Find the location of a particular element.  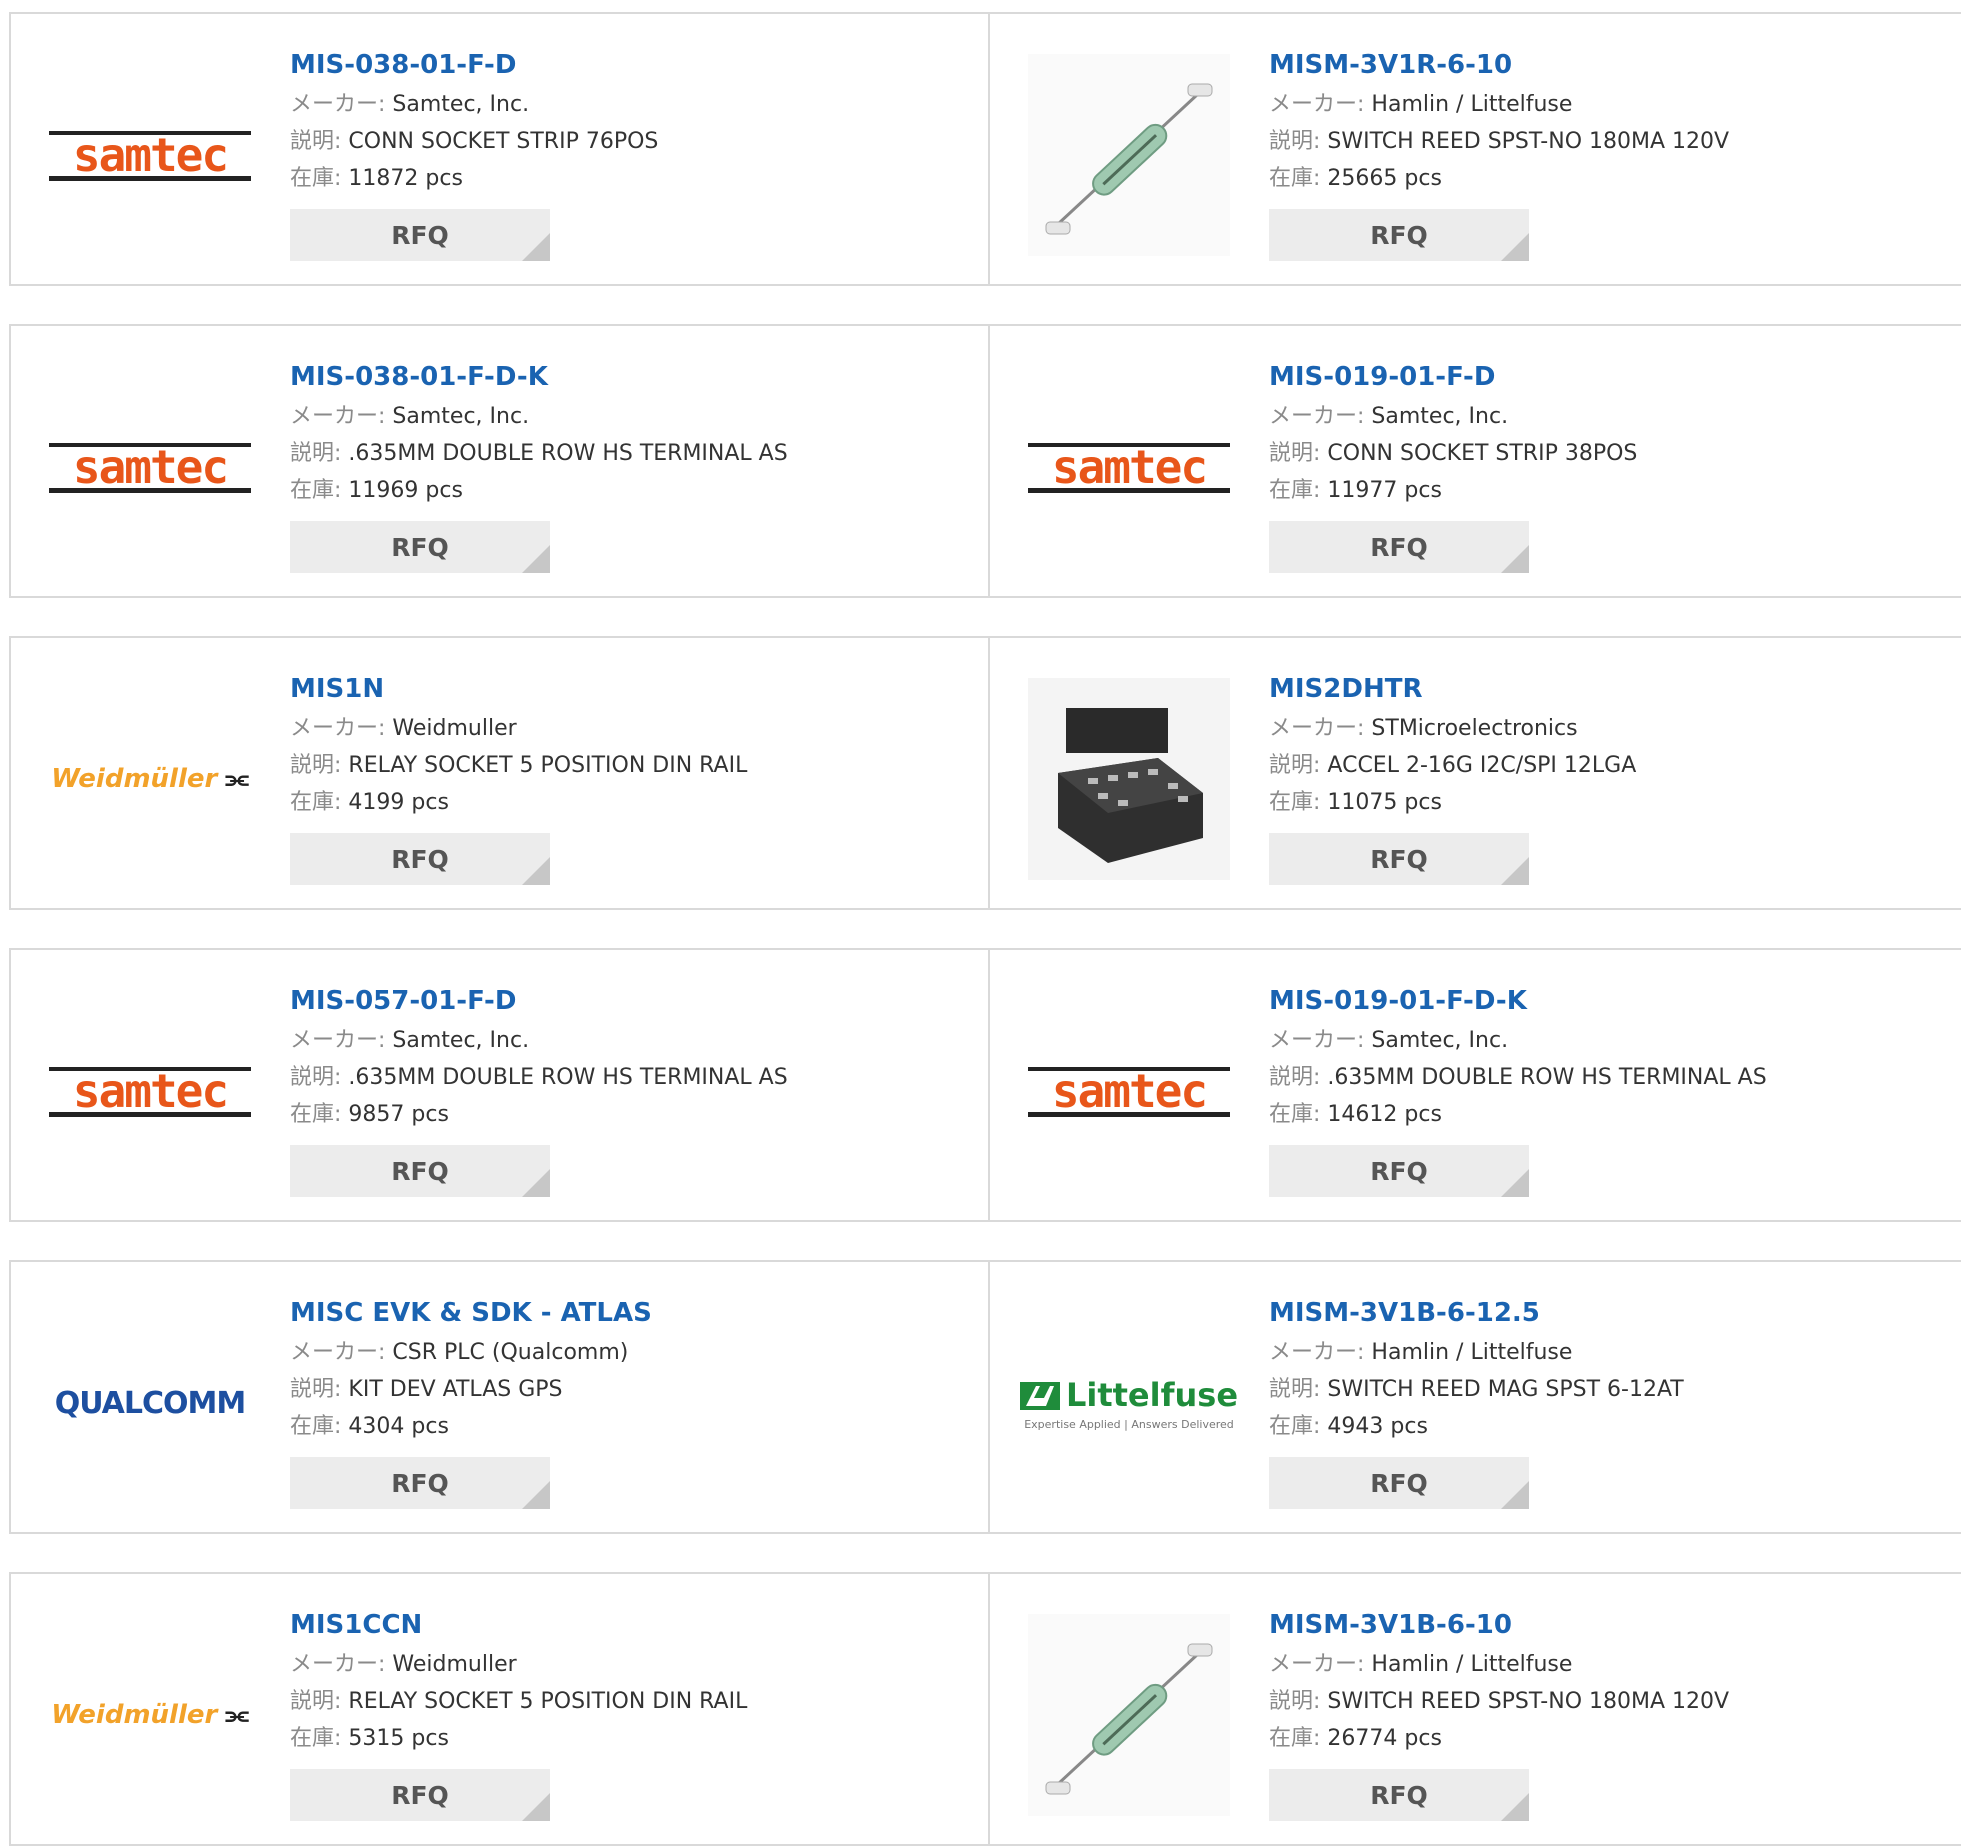

stock-line: 在庫: 9857 pcs is located at coordinates (369, 1114).